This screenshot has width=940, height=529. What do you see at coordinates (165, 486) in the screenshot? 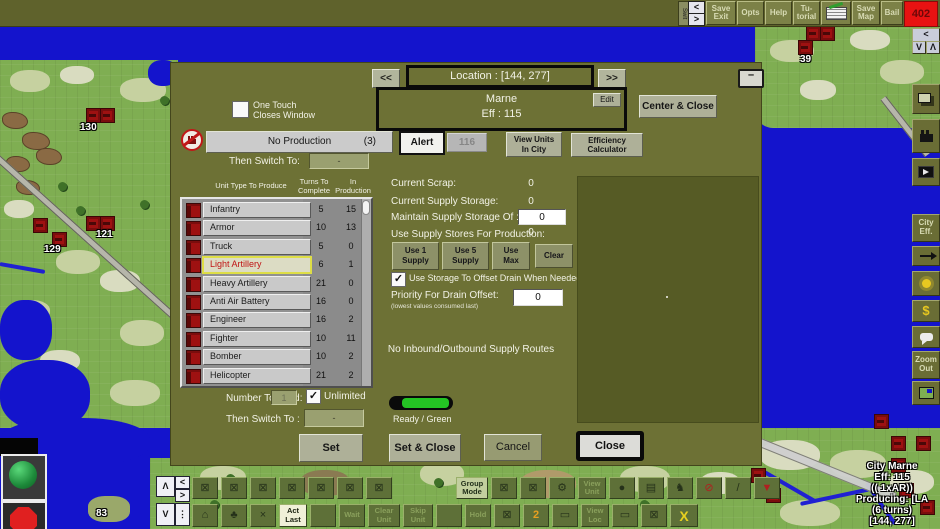
I see `map-up-button: Λ` at bounding box center [165, 486].